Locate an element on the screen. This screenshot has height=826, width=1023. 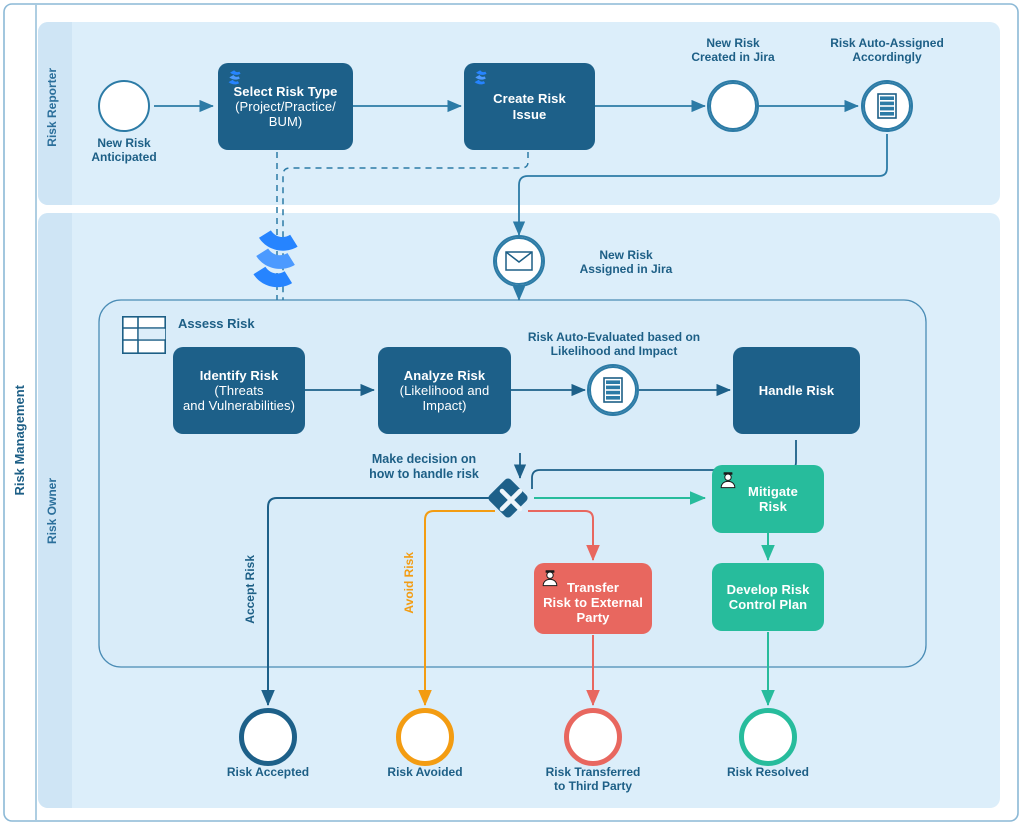
task-label: Develop Risk Control Plan is located at coordinates (768, 596).